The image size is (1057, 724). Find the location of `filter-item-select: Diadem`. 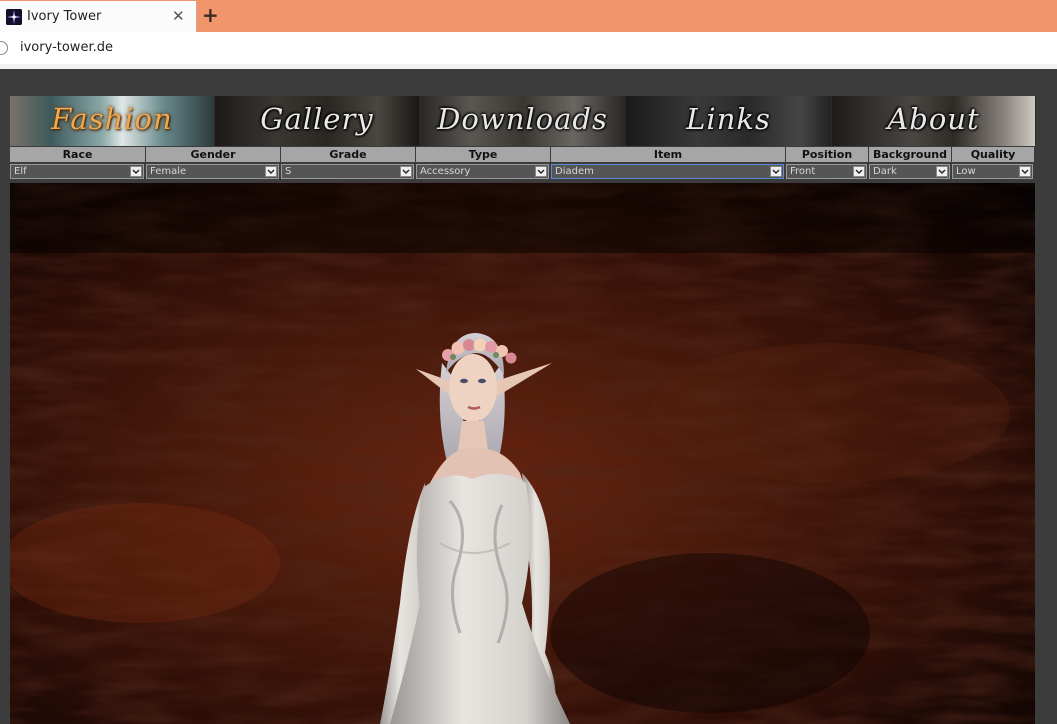

filter-item-select: Diadem is located at coordinates (667, 171).